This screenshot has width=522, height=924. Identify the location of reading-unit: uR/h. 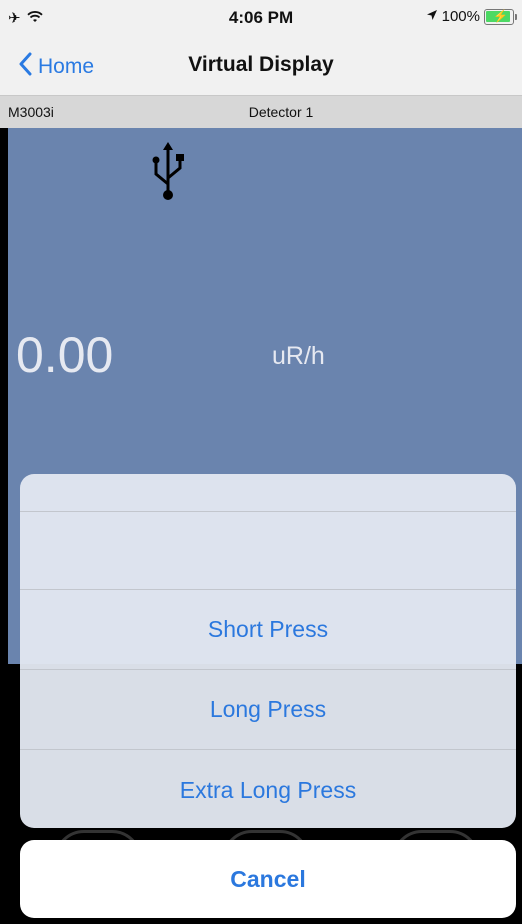
(298, 356).